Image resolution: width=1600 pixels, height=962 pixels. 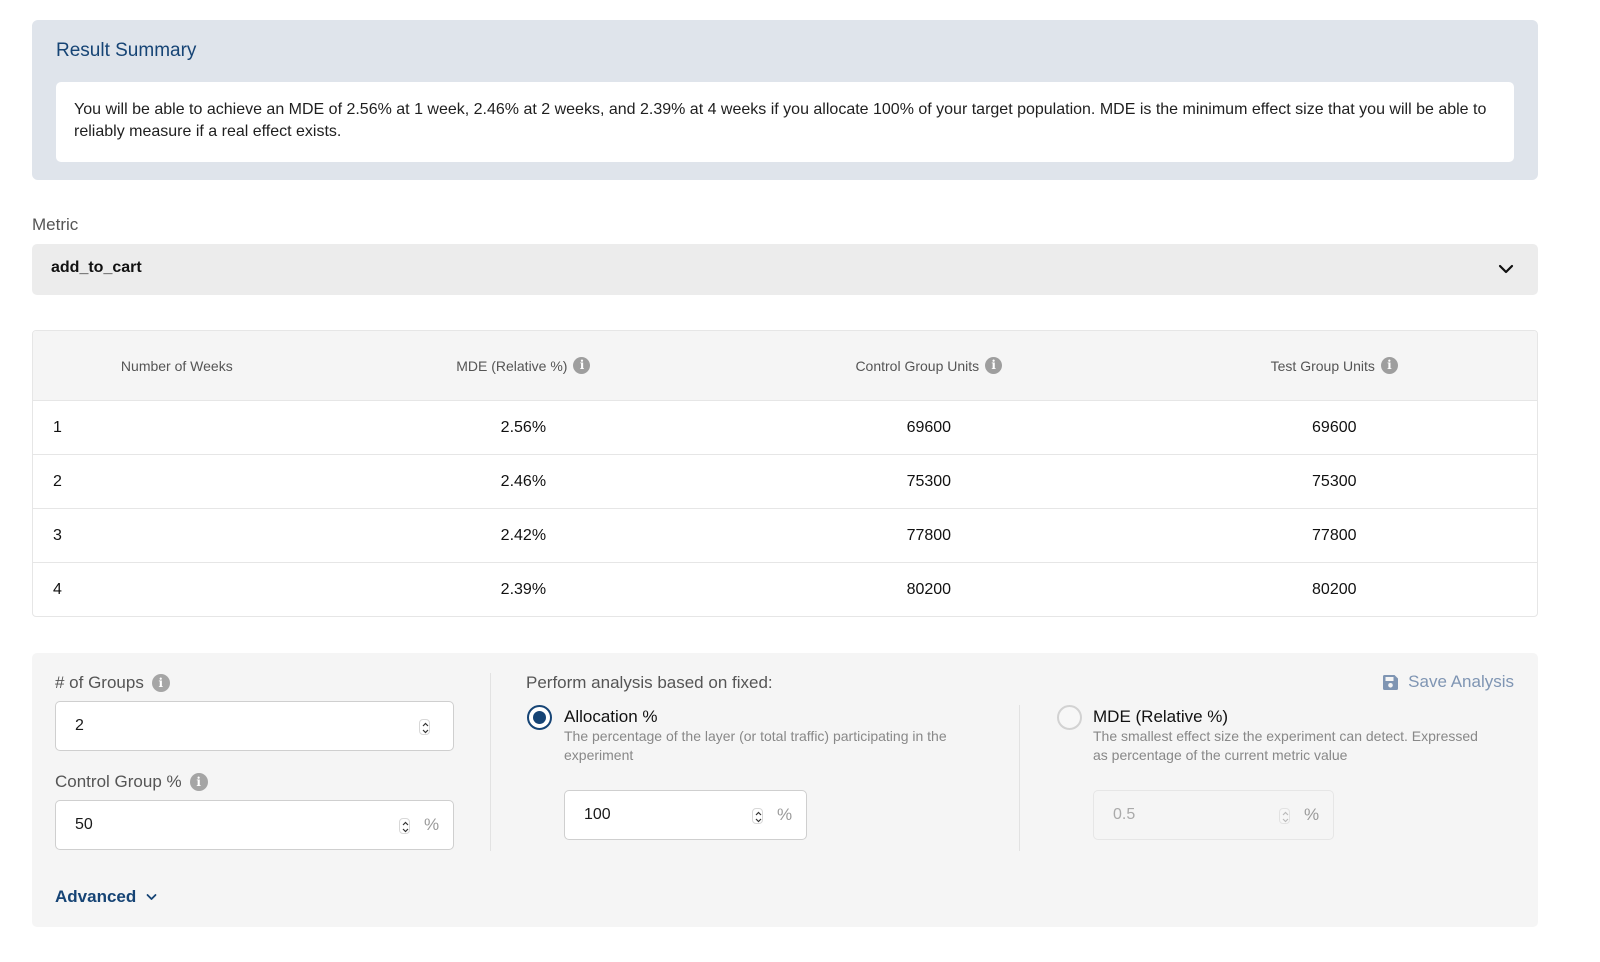 I want to click on mde-radio, so click(x=1069, y=717).